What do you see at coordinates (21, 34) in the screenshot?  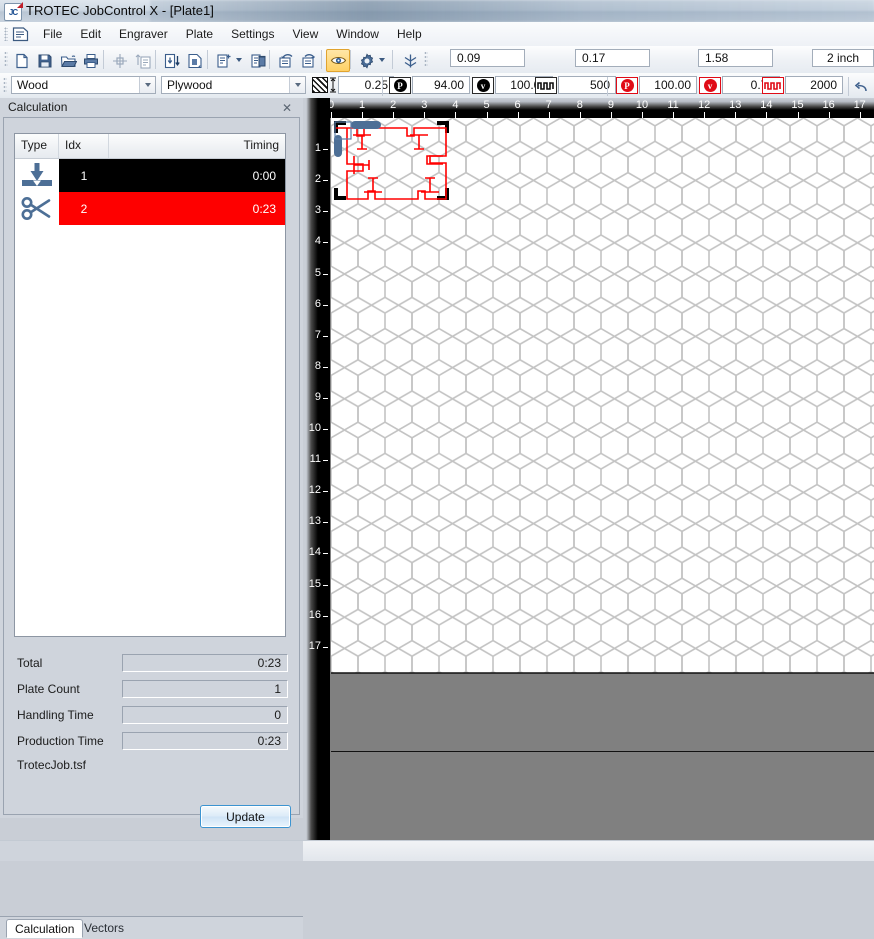 I see `document-menu-icon` at bounding box center [21, 34].